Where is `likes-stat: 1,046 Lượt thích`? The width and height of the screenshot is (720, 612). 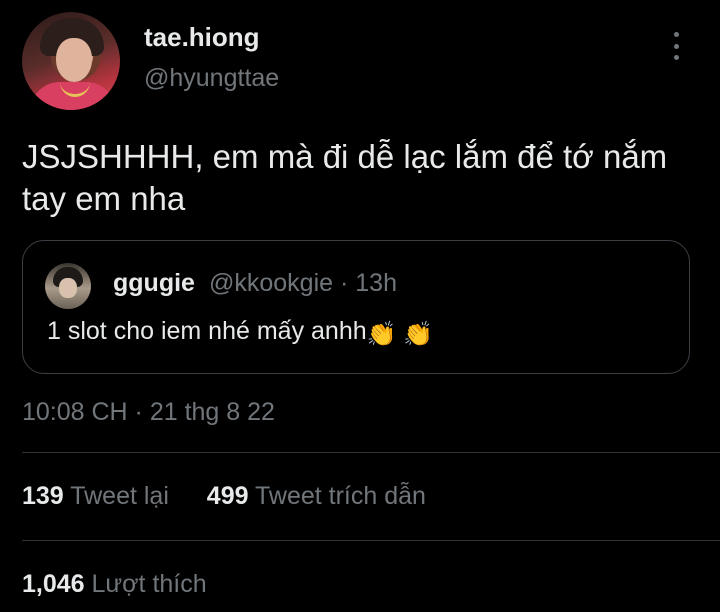
likes-stat: 1,046 Lượt thích is located at coordinates (114, 584).